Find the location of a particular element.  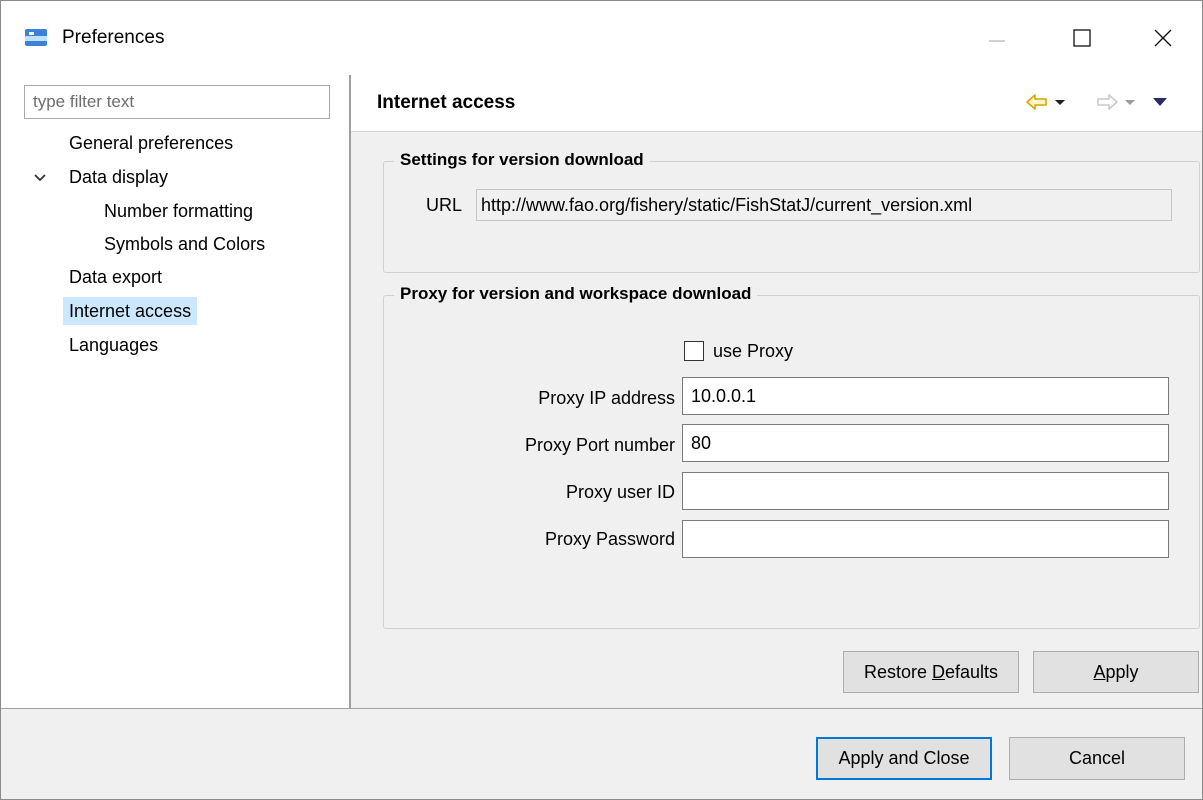

cancel-button: Cancel is located at coordinates (1097, 758).